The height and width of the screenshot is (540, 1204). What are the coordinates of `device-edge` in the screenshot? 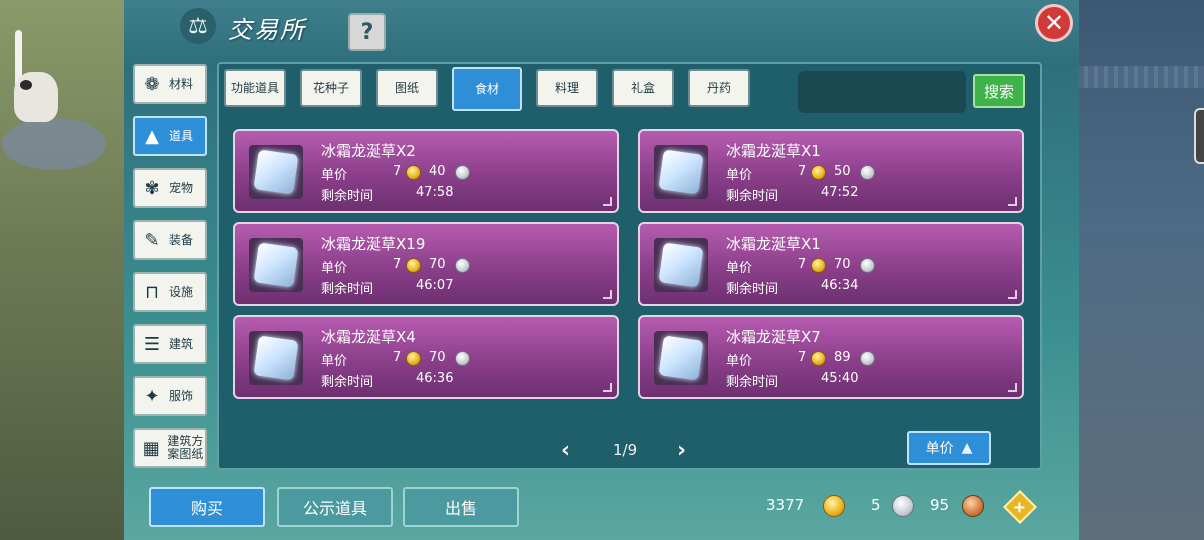 It's located at (1199, 136).